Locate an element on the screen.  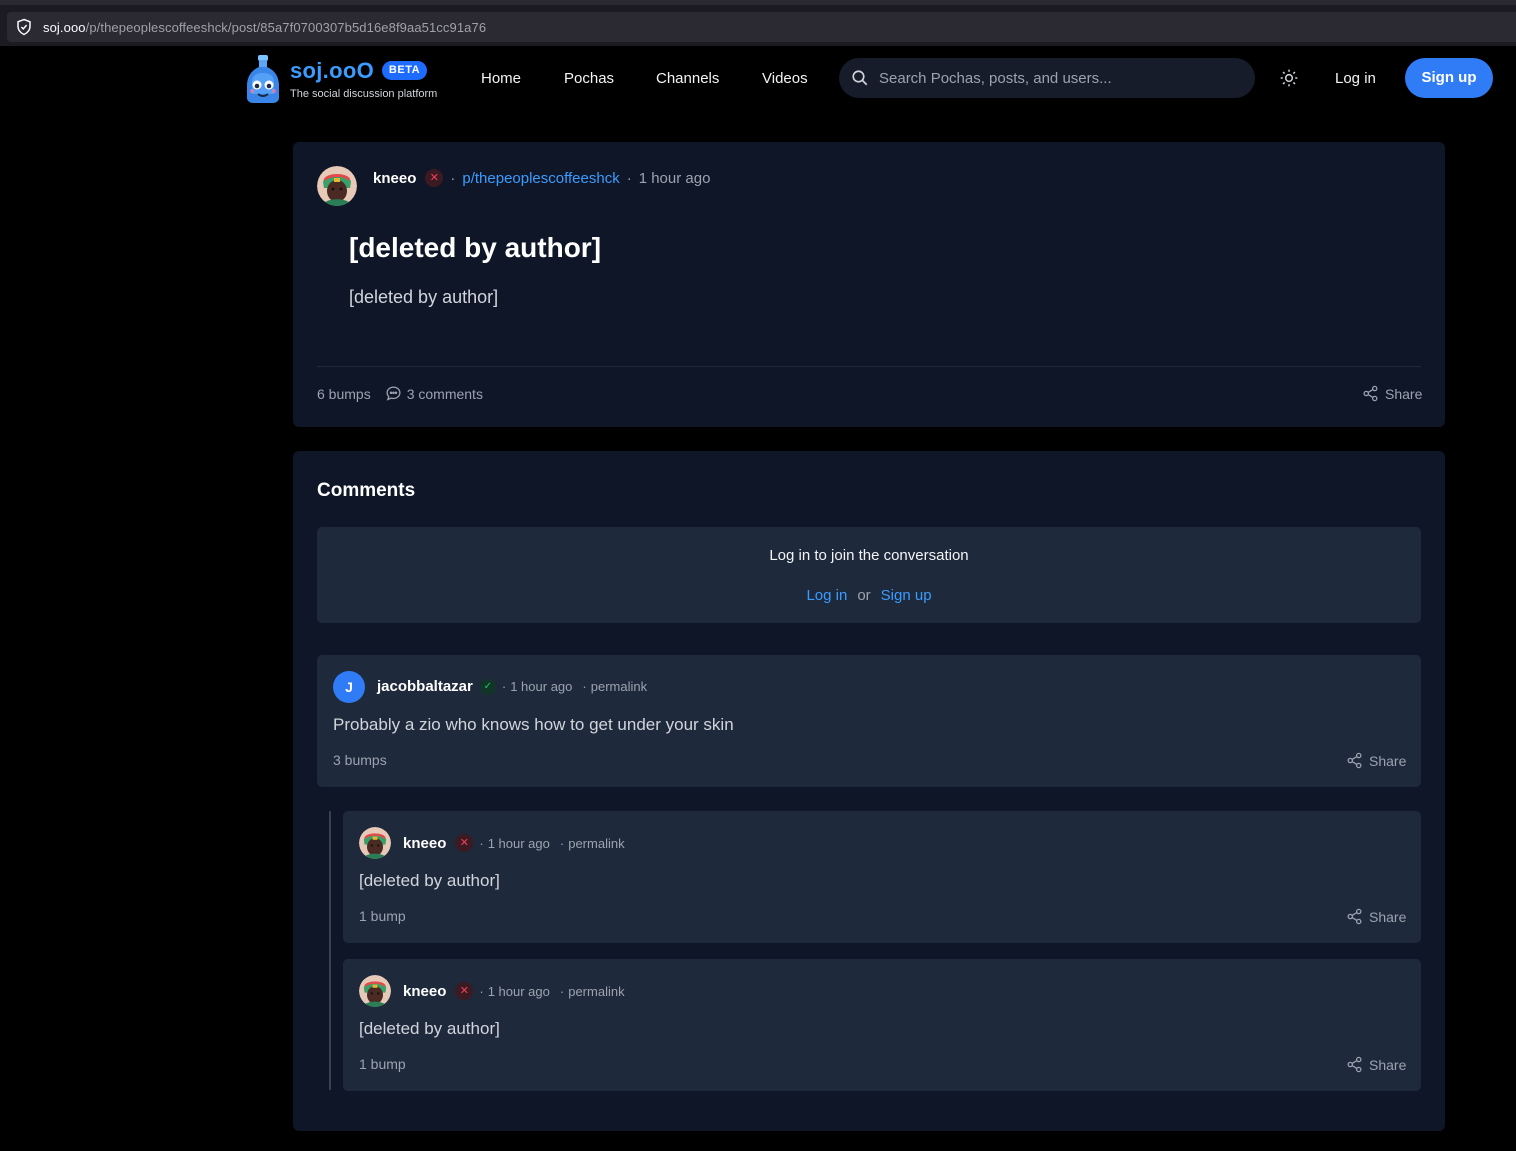
theme-toggle-sun-icon is located at coordinates (1289, 78).